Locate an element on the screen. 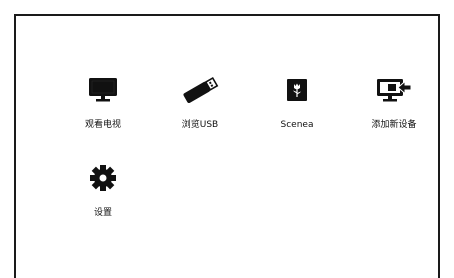 The width and height of the screenshot is (454, 278). menu-item-label: Scenea is located at coordinates (297, 125).